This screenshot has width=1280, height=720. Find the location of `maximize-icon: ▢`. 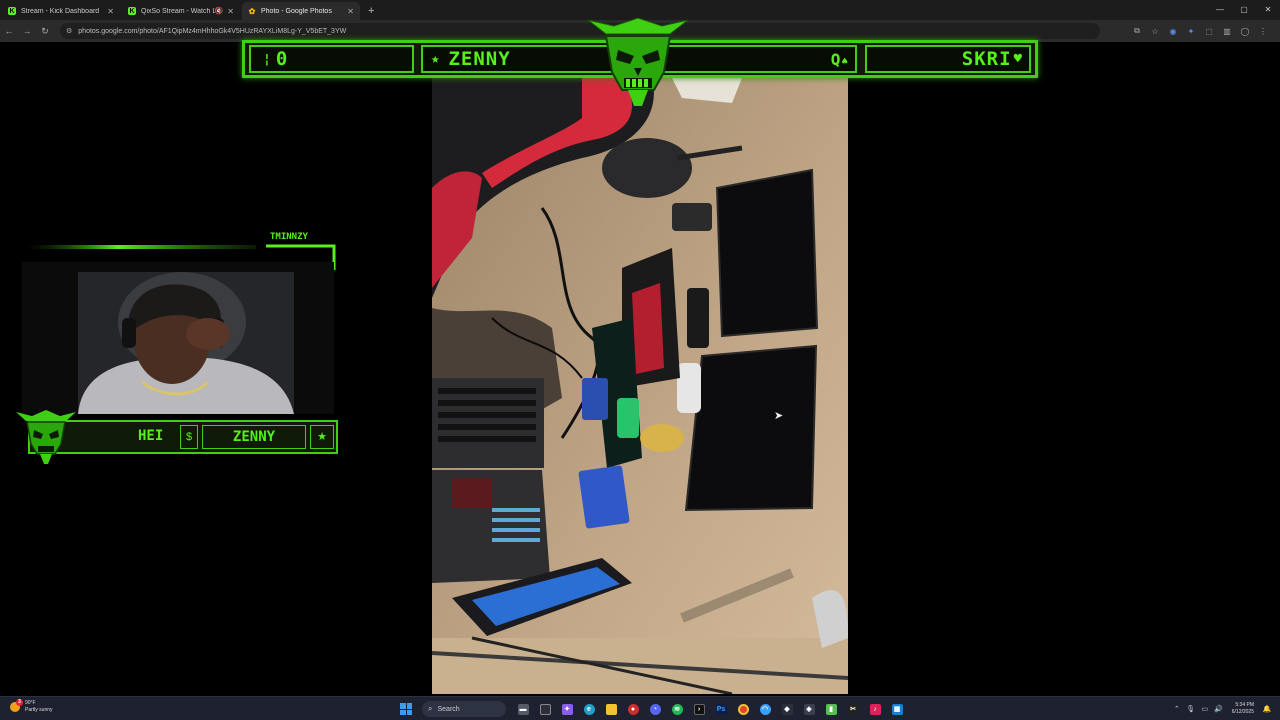

maximize-icon: ▢ is located at coordinates (1244, 10).